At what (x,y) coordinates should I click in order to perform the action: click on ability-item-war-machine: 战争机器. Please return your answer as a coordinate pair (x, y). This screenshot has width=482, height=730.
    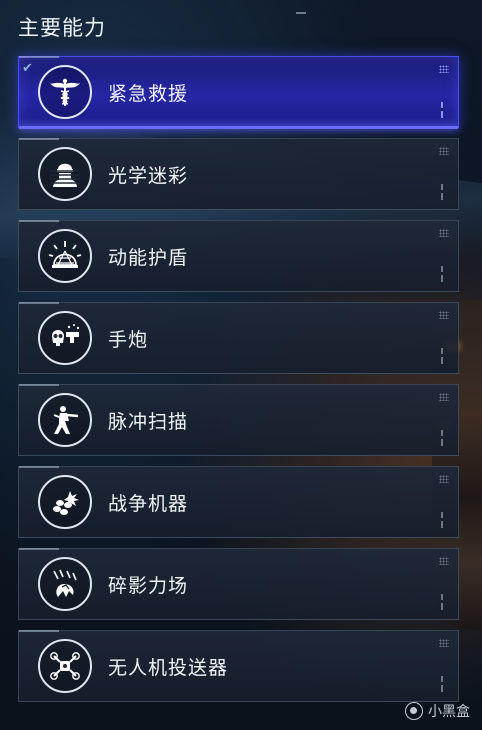
    Looking at the image, I should click on (238, 502).